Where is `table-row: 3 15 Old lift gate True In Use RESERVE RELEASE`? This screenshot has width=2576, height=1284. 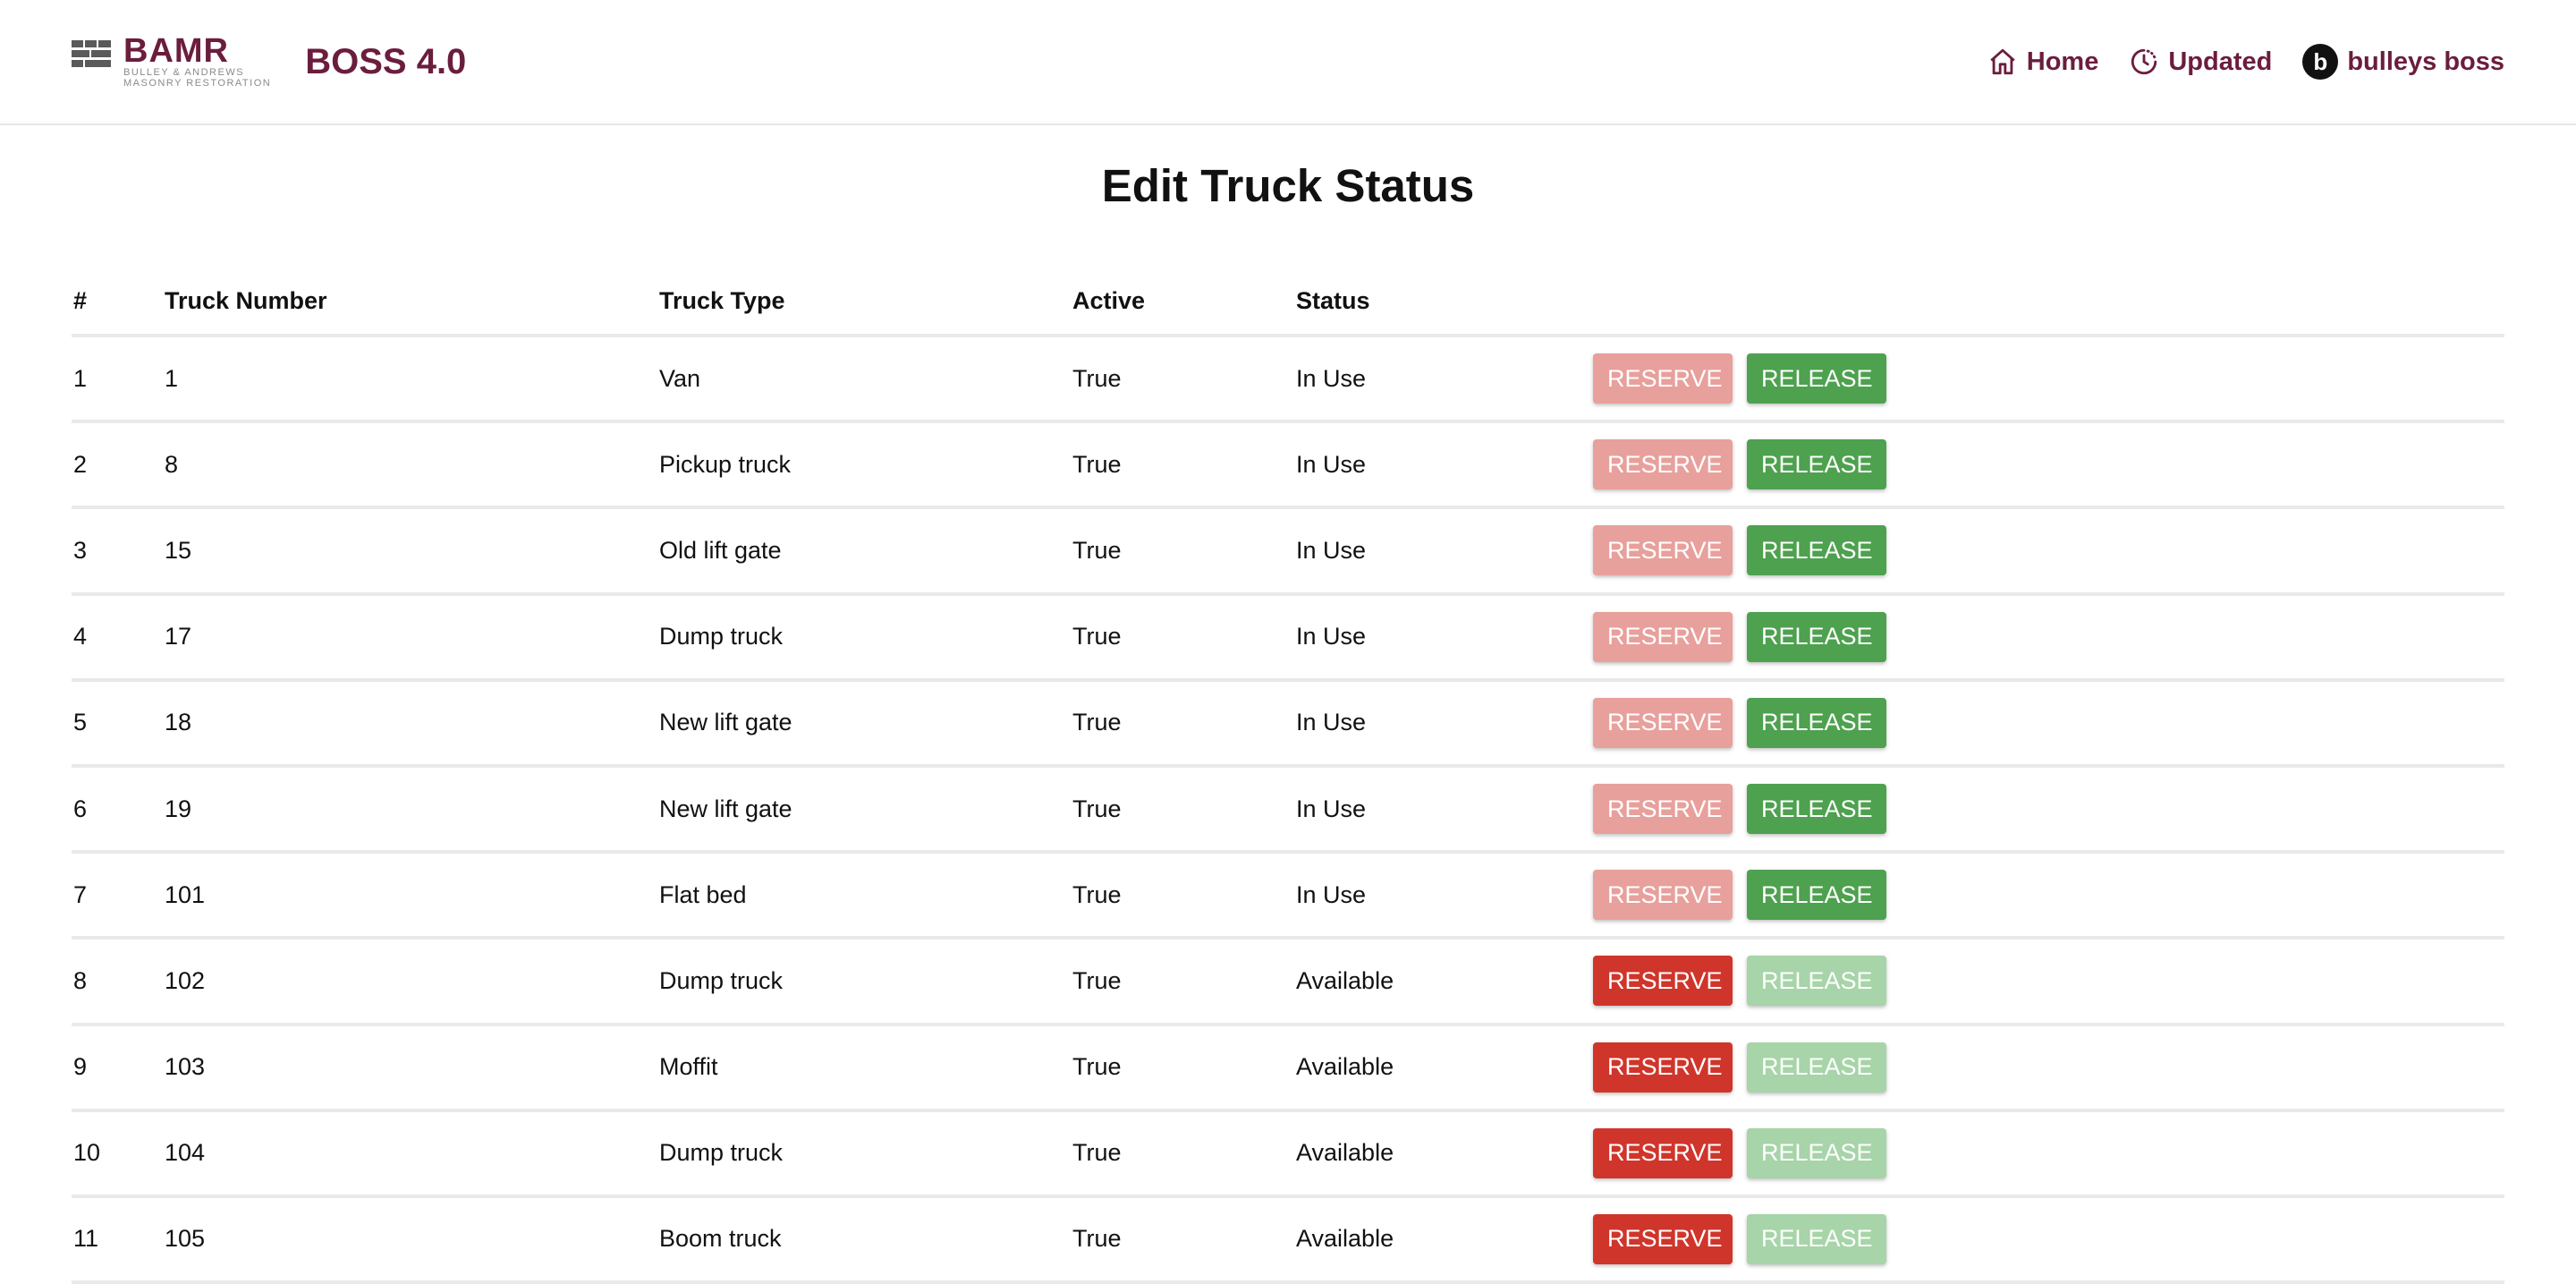 table-row: 3 15 Old lift gate True In Use RESERVE RELEASE is located at coordinates (1288, 552).